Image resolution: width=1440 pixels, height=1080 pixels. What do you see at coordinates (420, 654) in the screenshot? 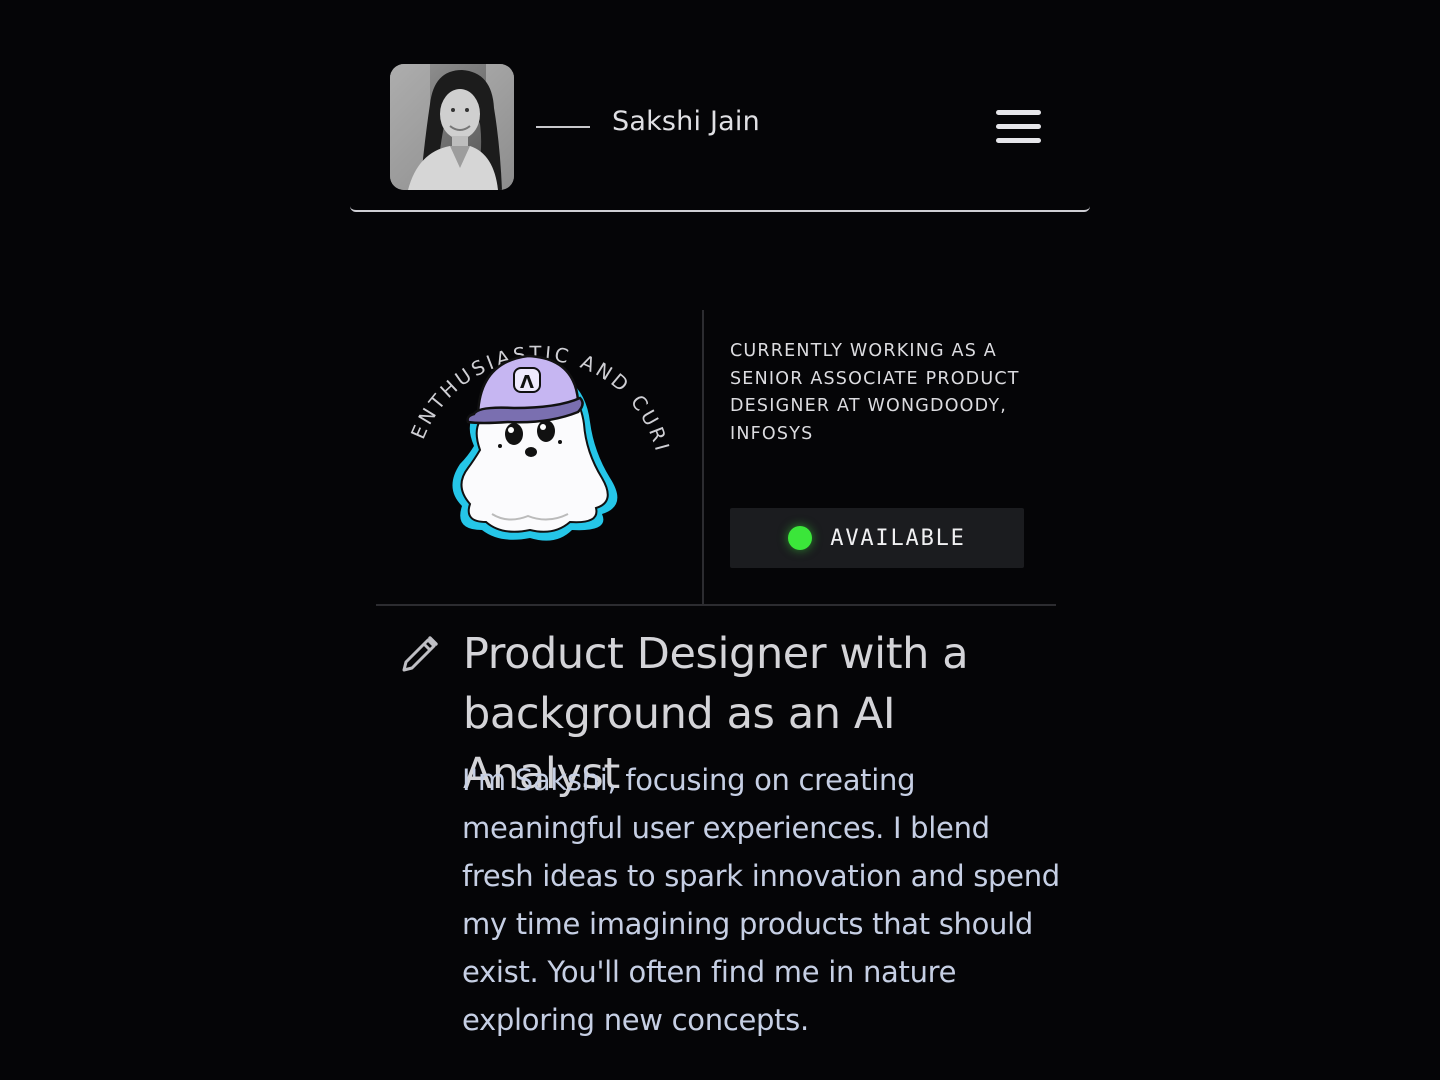
I see `pencil-icon` at bounding box center [420, 654].